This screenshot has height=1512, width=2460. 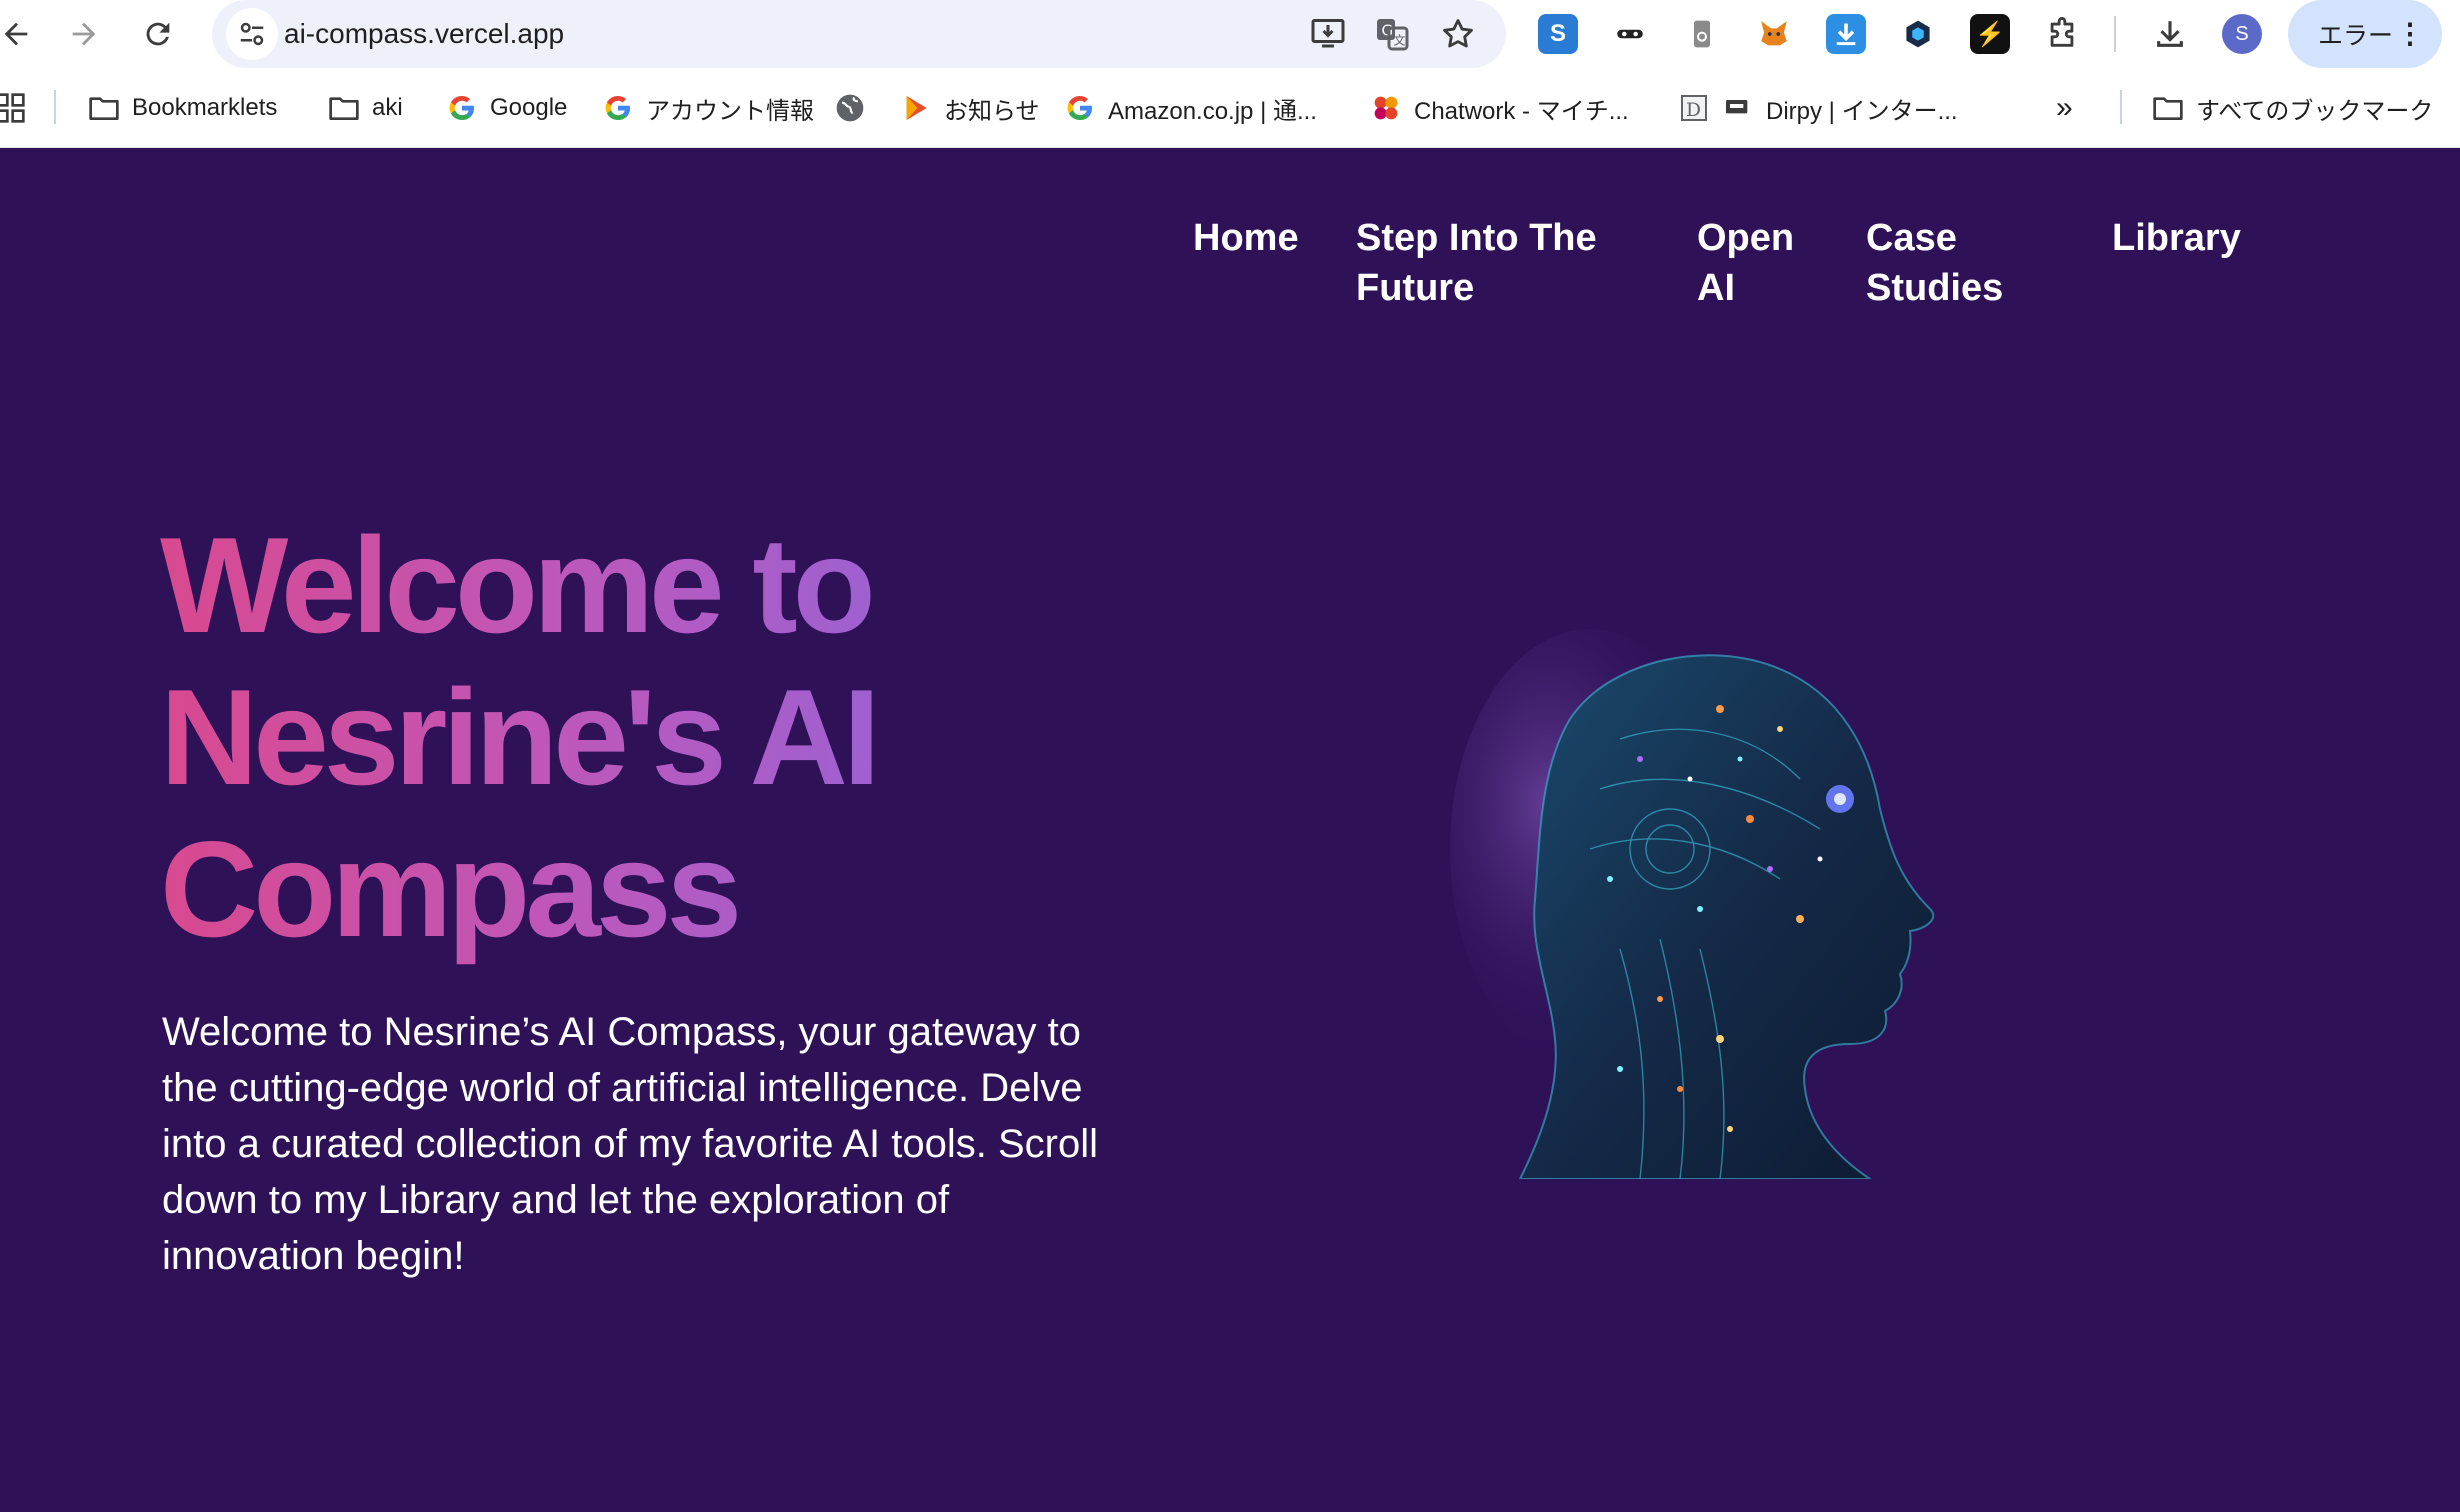 I want to click on url-text: ai-compass.vercel.app, so click(x=424, y=34).